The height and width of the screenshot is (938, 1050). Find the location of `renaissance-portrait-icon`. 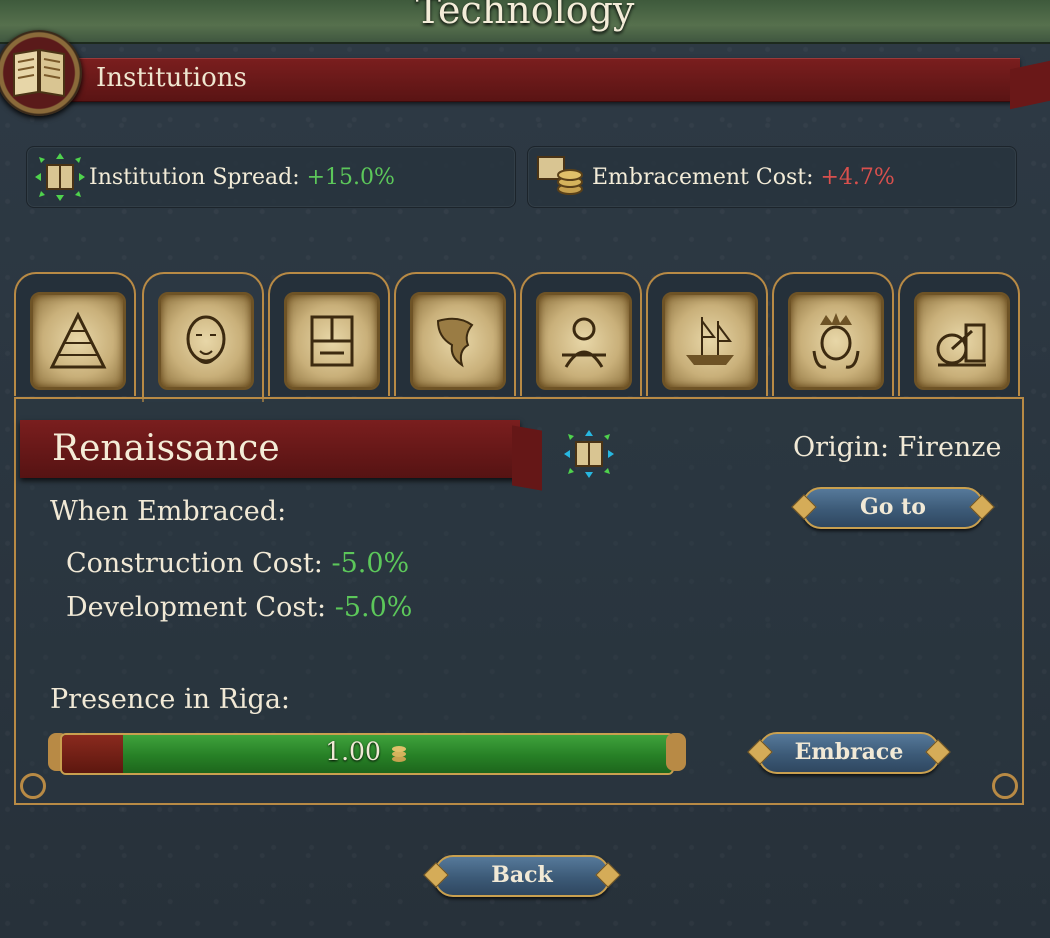

renaissance-portrait-icon is located at coordinates (206, 341).